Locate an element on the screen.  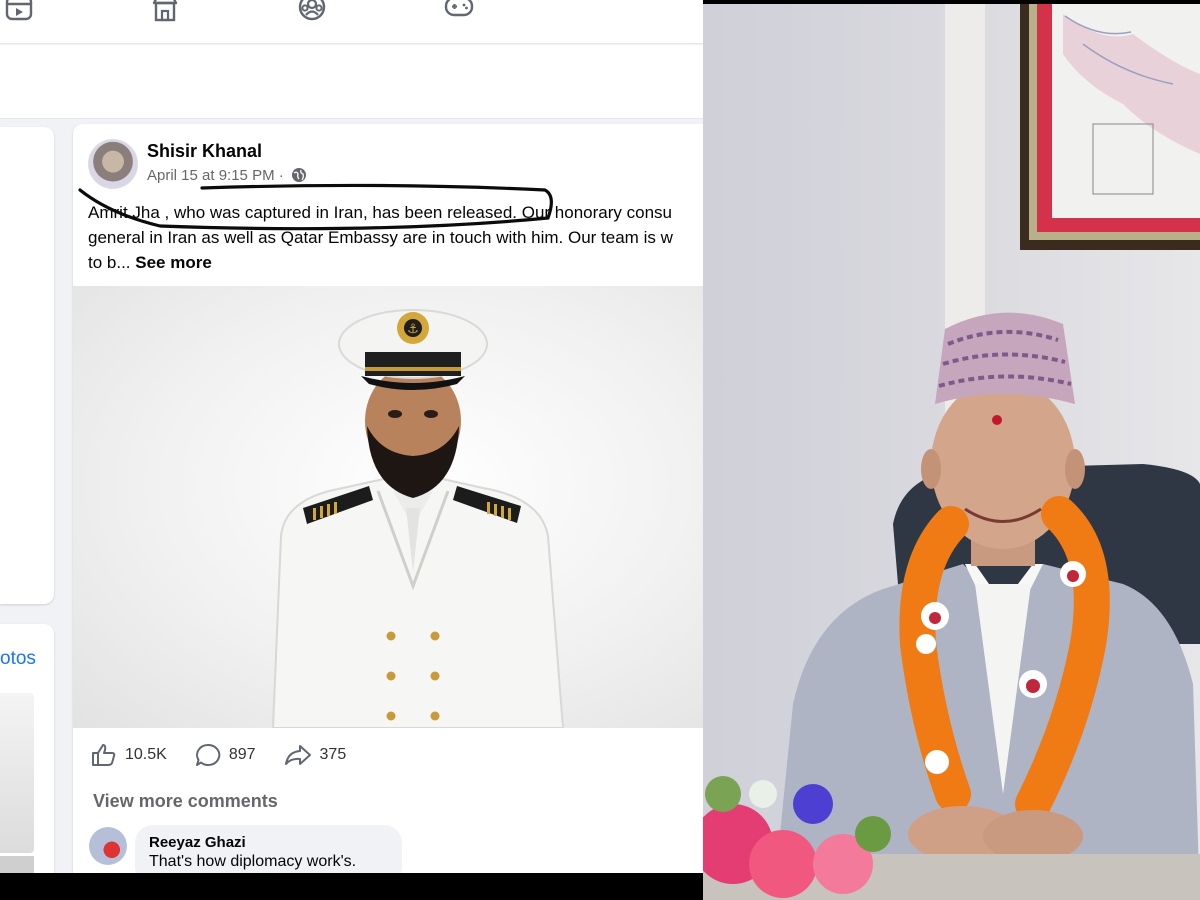
left-column-card is located at coordinates (27, 365).